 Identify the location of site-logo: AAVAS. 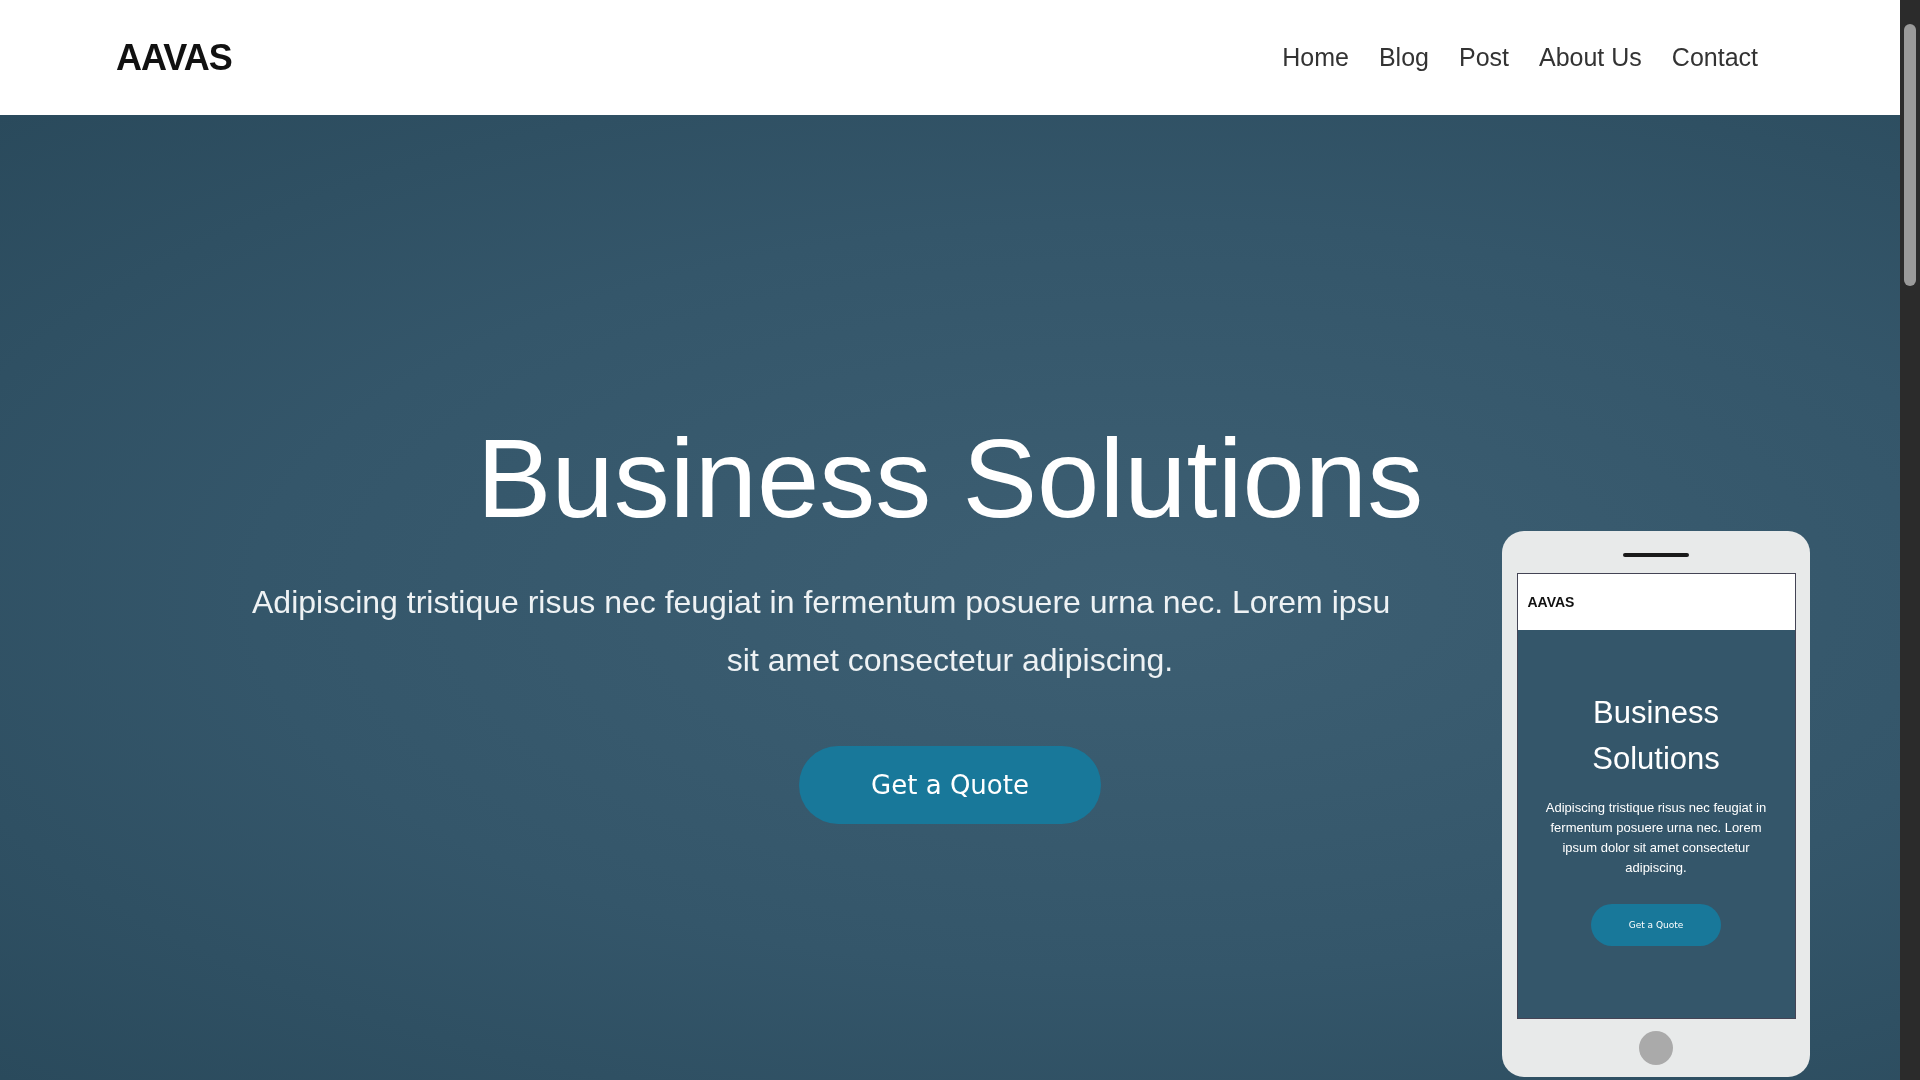
(174, 57).